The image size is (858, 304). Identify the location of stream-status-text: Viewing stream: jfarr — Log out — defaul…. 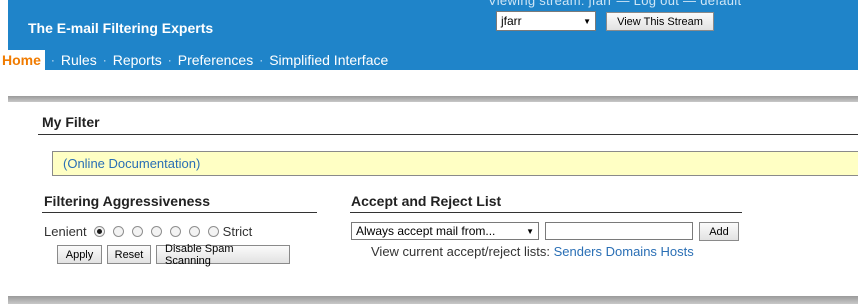
(615, 4).